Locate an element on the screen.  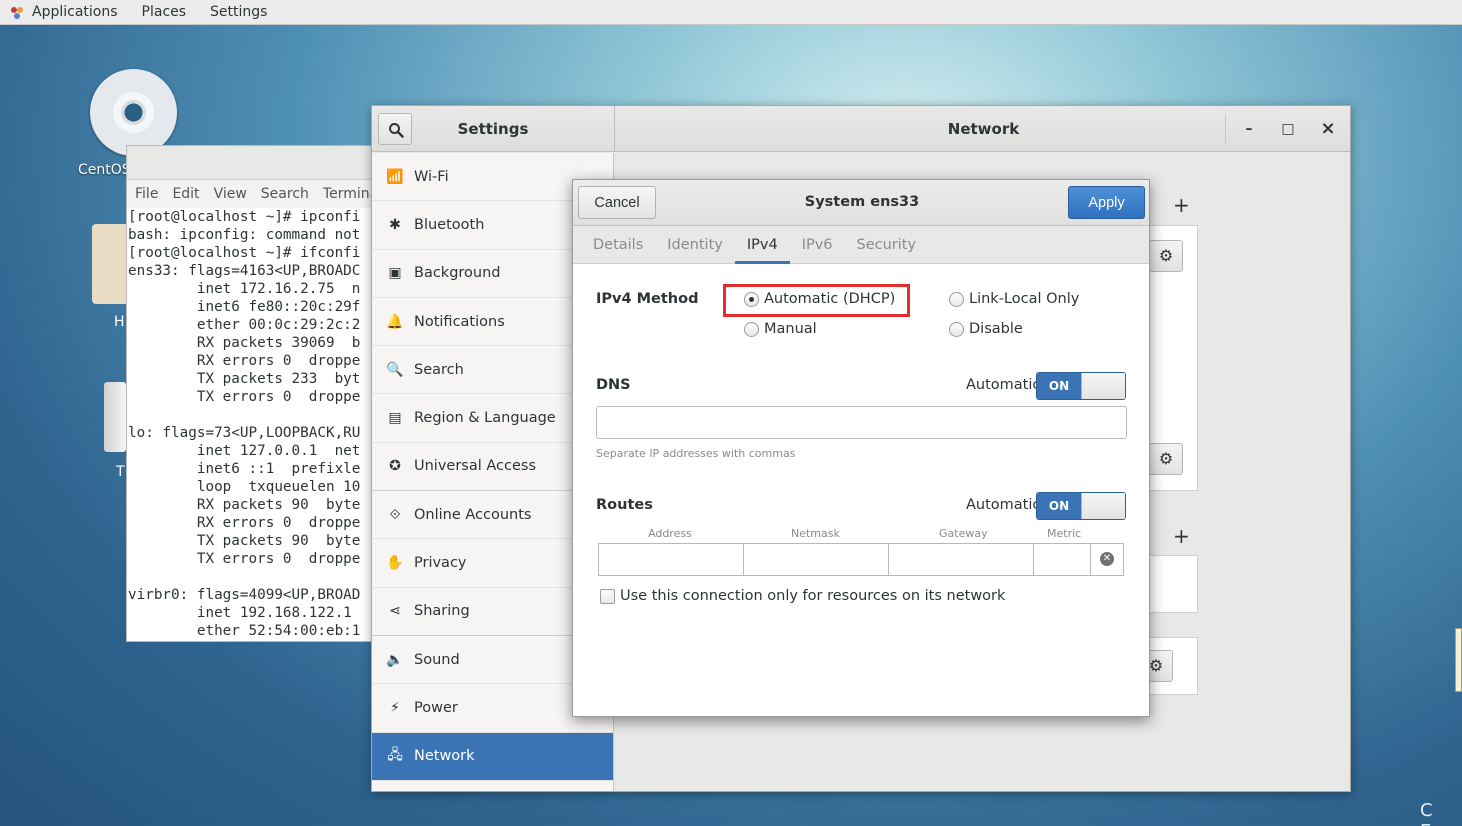
sidebar-item-label: Network is located at coordinates (444, 756).